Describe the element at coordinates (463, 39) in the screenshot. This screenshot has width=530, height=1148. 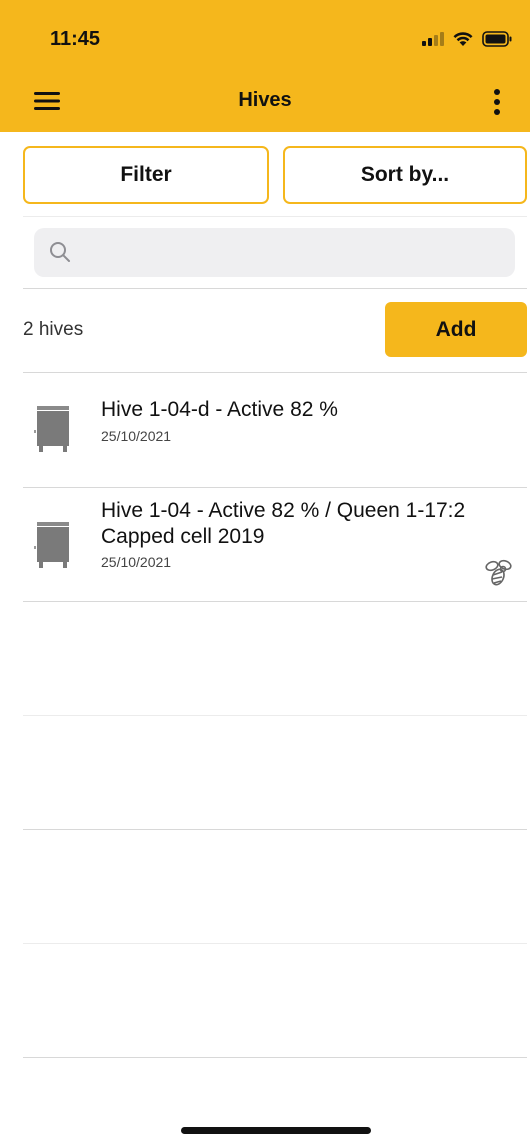
I see `wifi-icon` at that location.